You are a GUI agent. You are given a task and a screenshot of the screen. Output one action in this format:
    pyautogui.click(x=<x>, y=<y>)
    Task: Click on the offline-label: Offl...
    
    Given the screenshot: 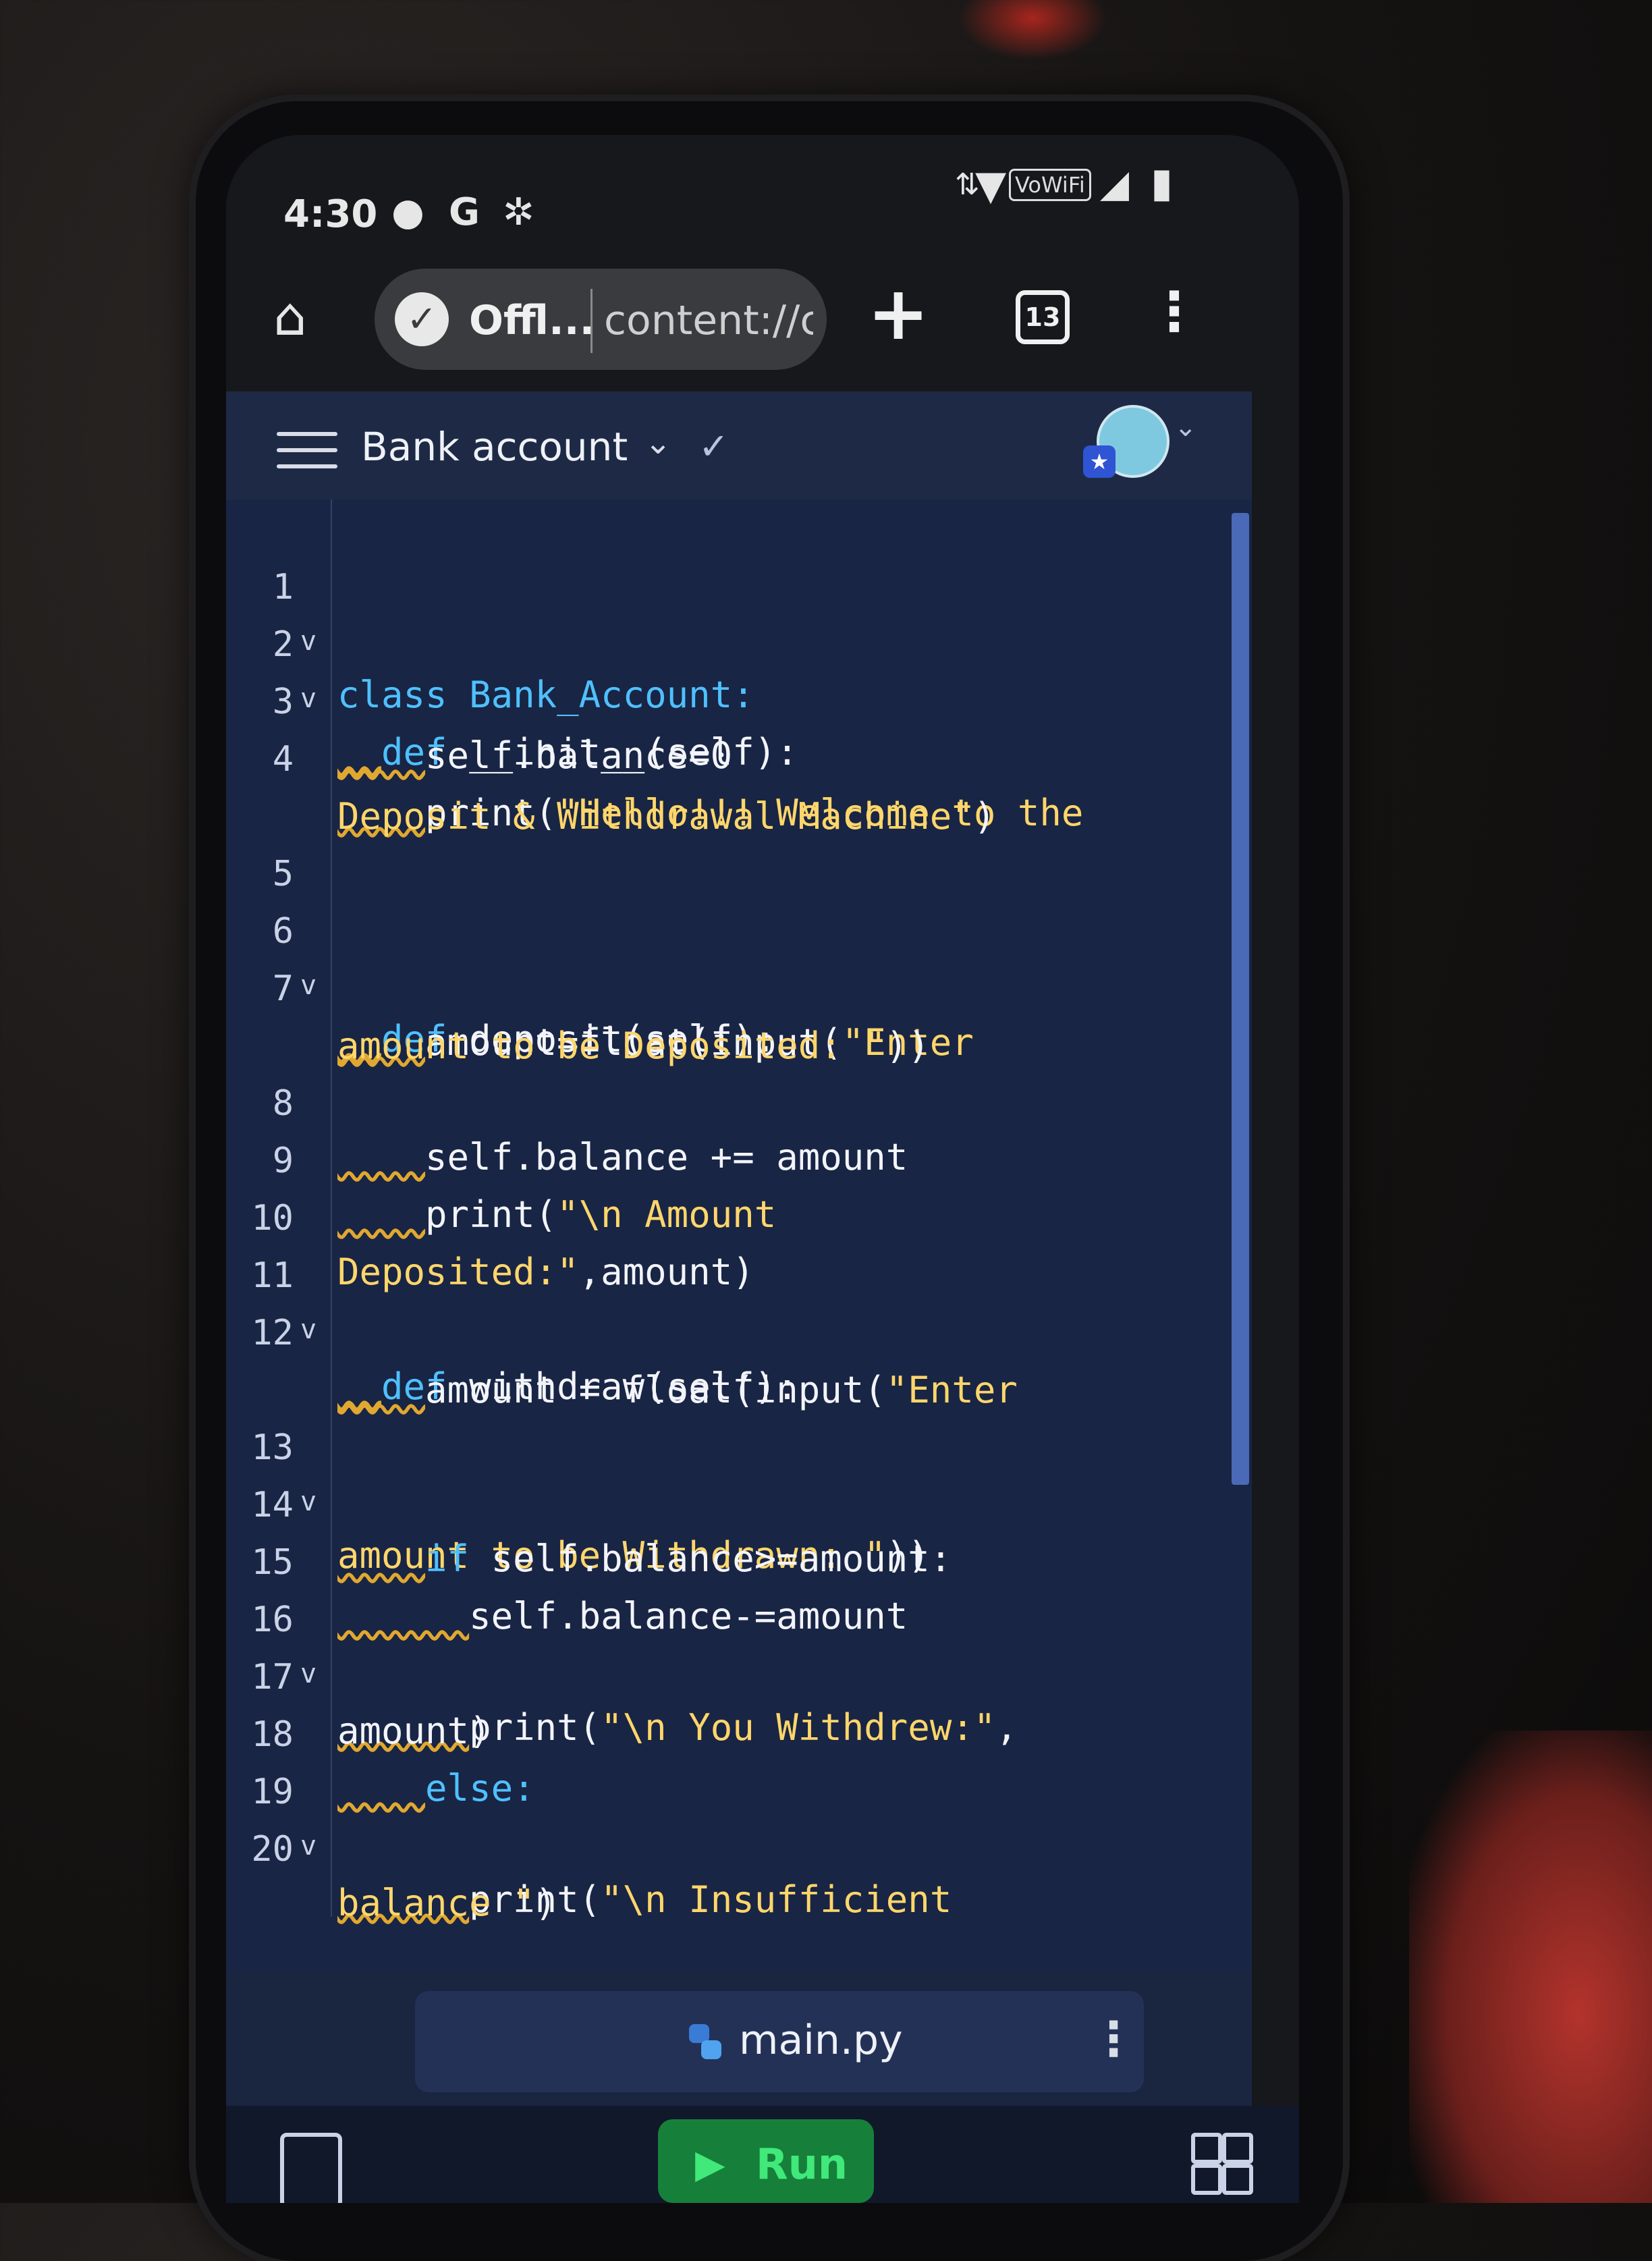 What is the action you would take?
    pyautogui.click(x=532, y=320)
    